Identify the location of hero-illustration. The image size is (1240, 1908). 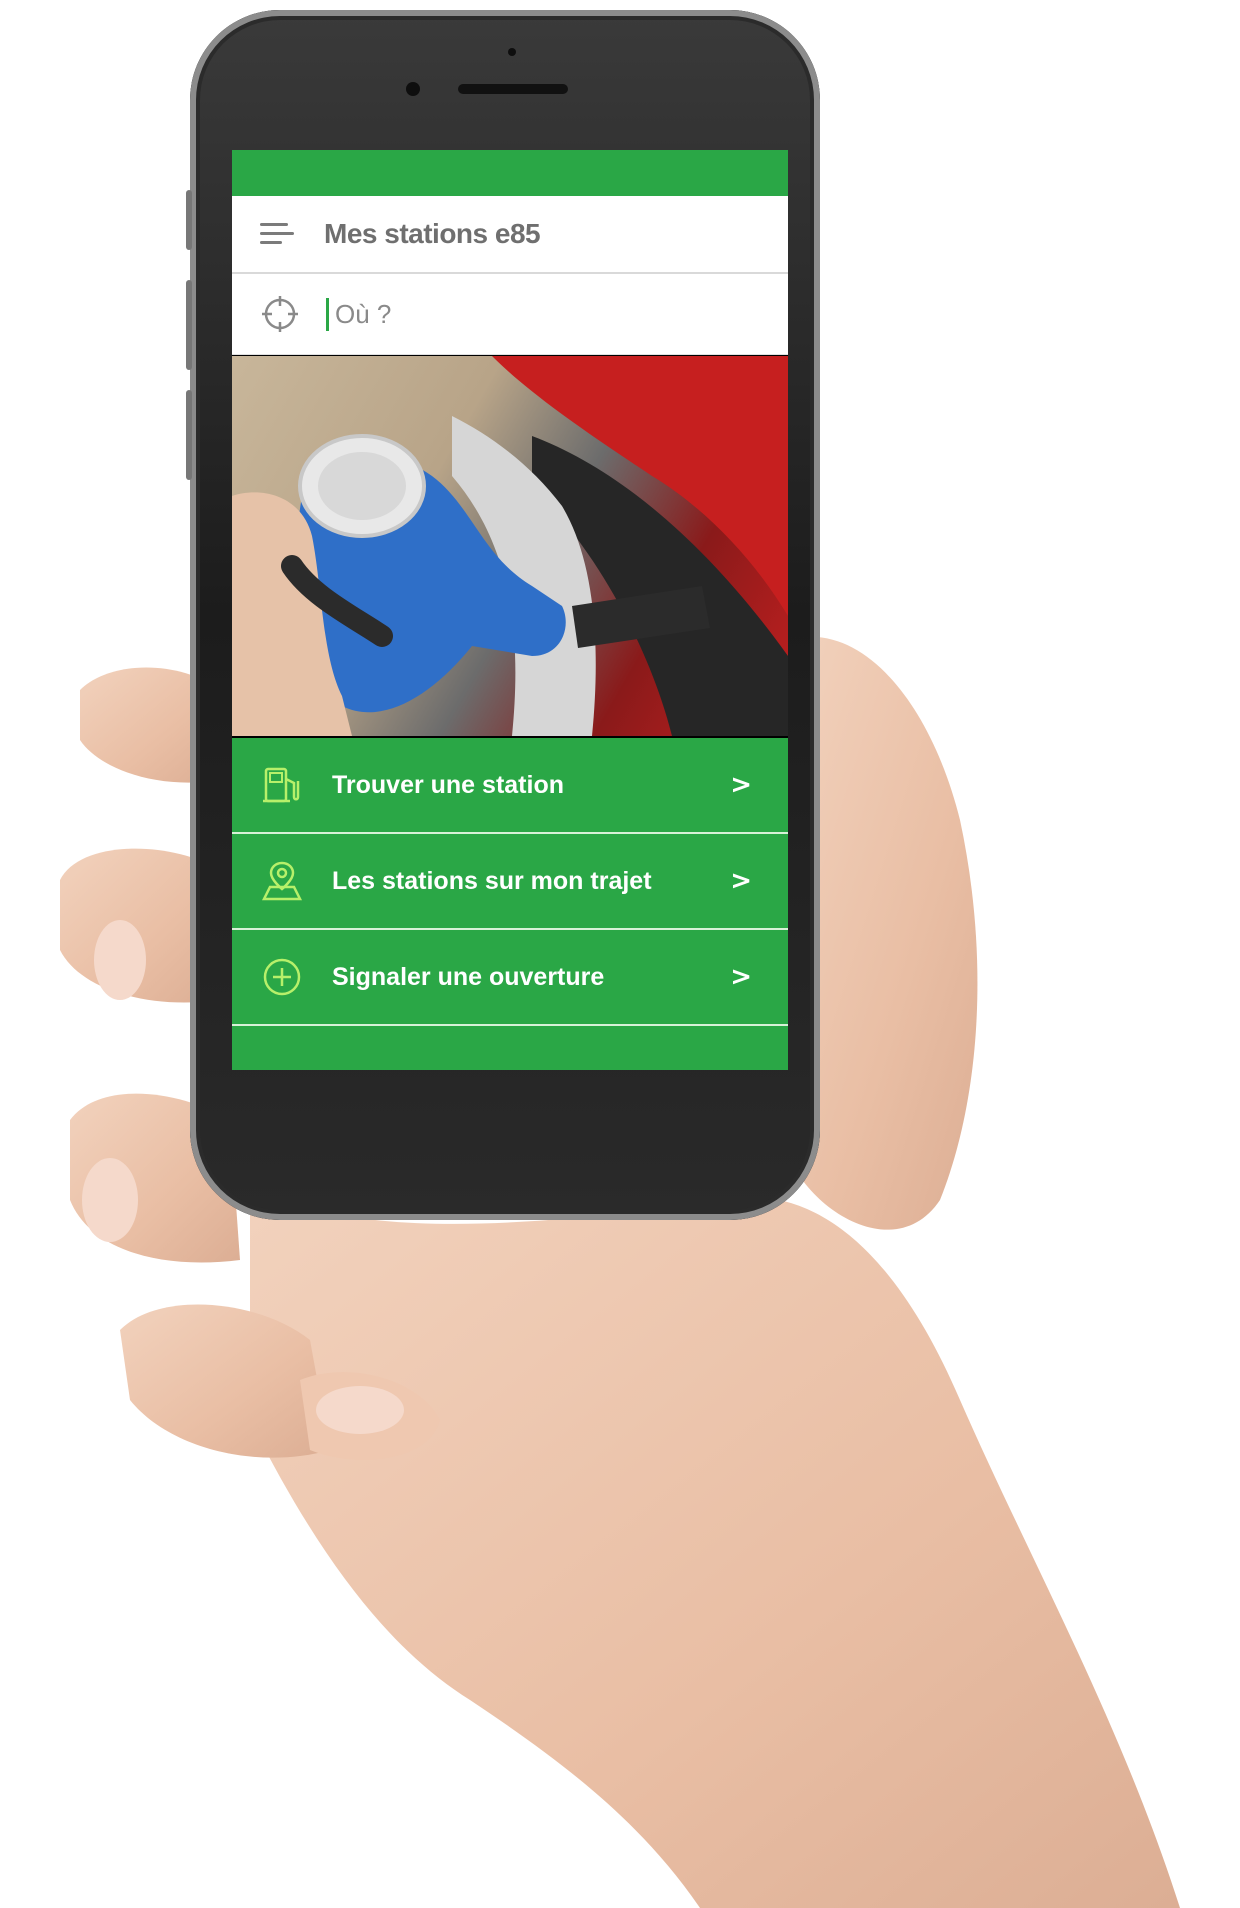
(510, 546).